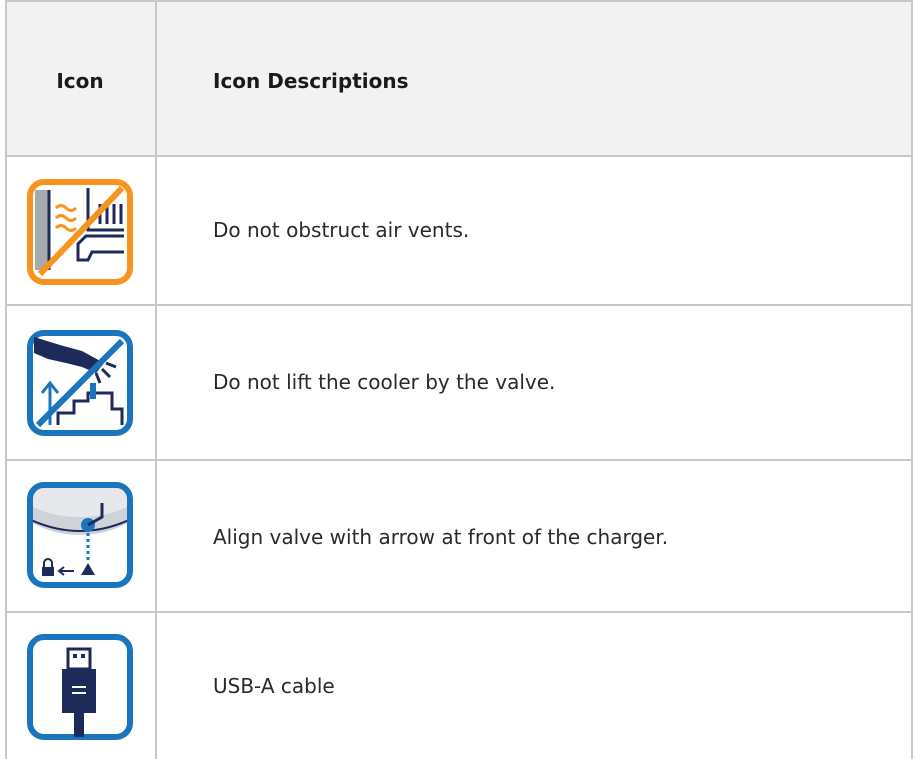 The height and width of the screenshot is (759, 915). I want to click on do-not-obstruct-vents-icon, so click(80, 232).